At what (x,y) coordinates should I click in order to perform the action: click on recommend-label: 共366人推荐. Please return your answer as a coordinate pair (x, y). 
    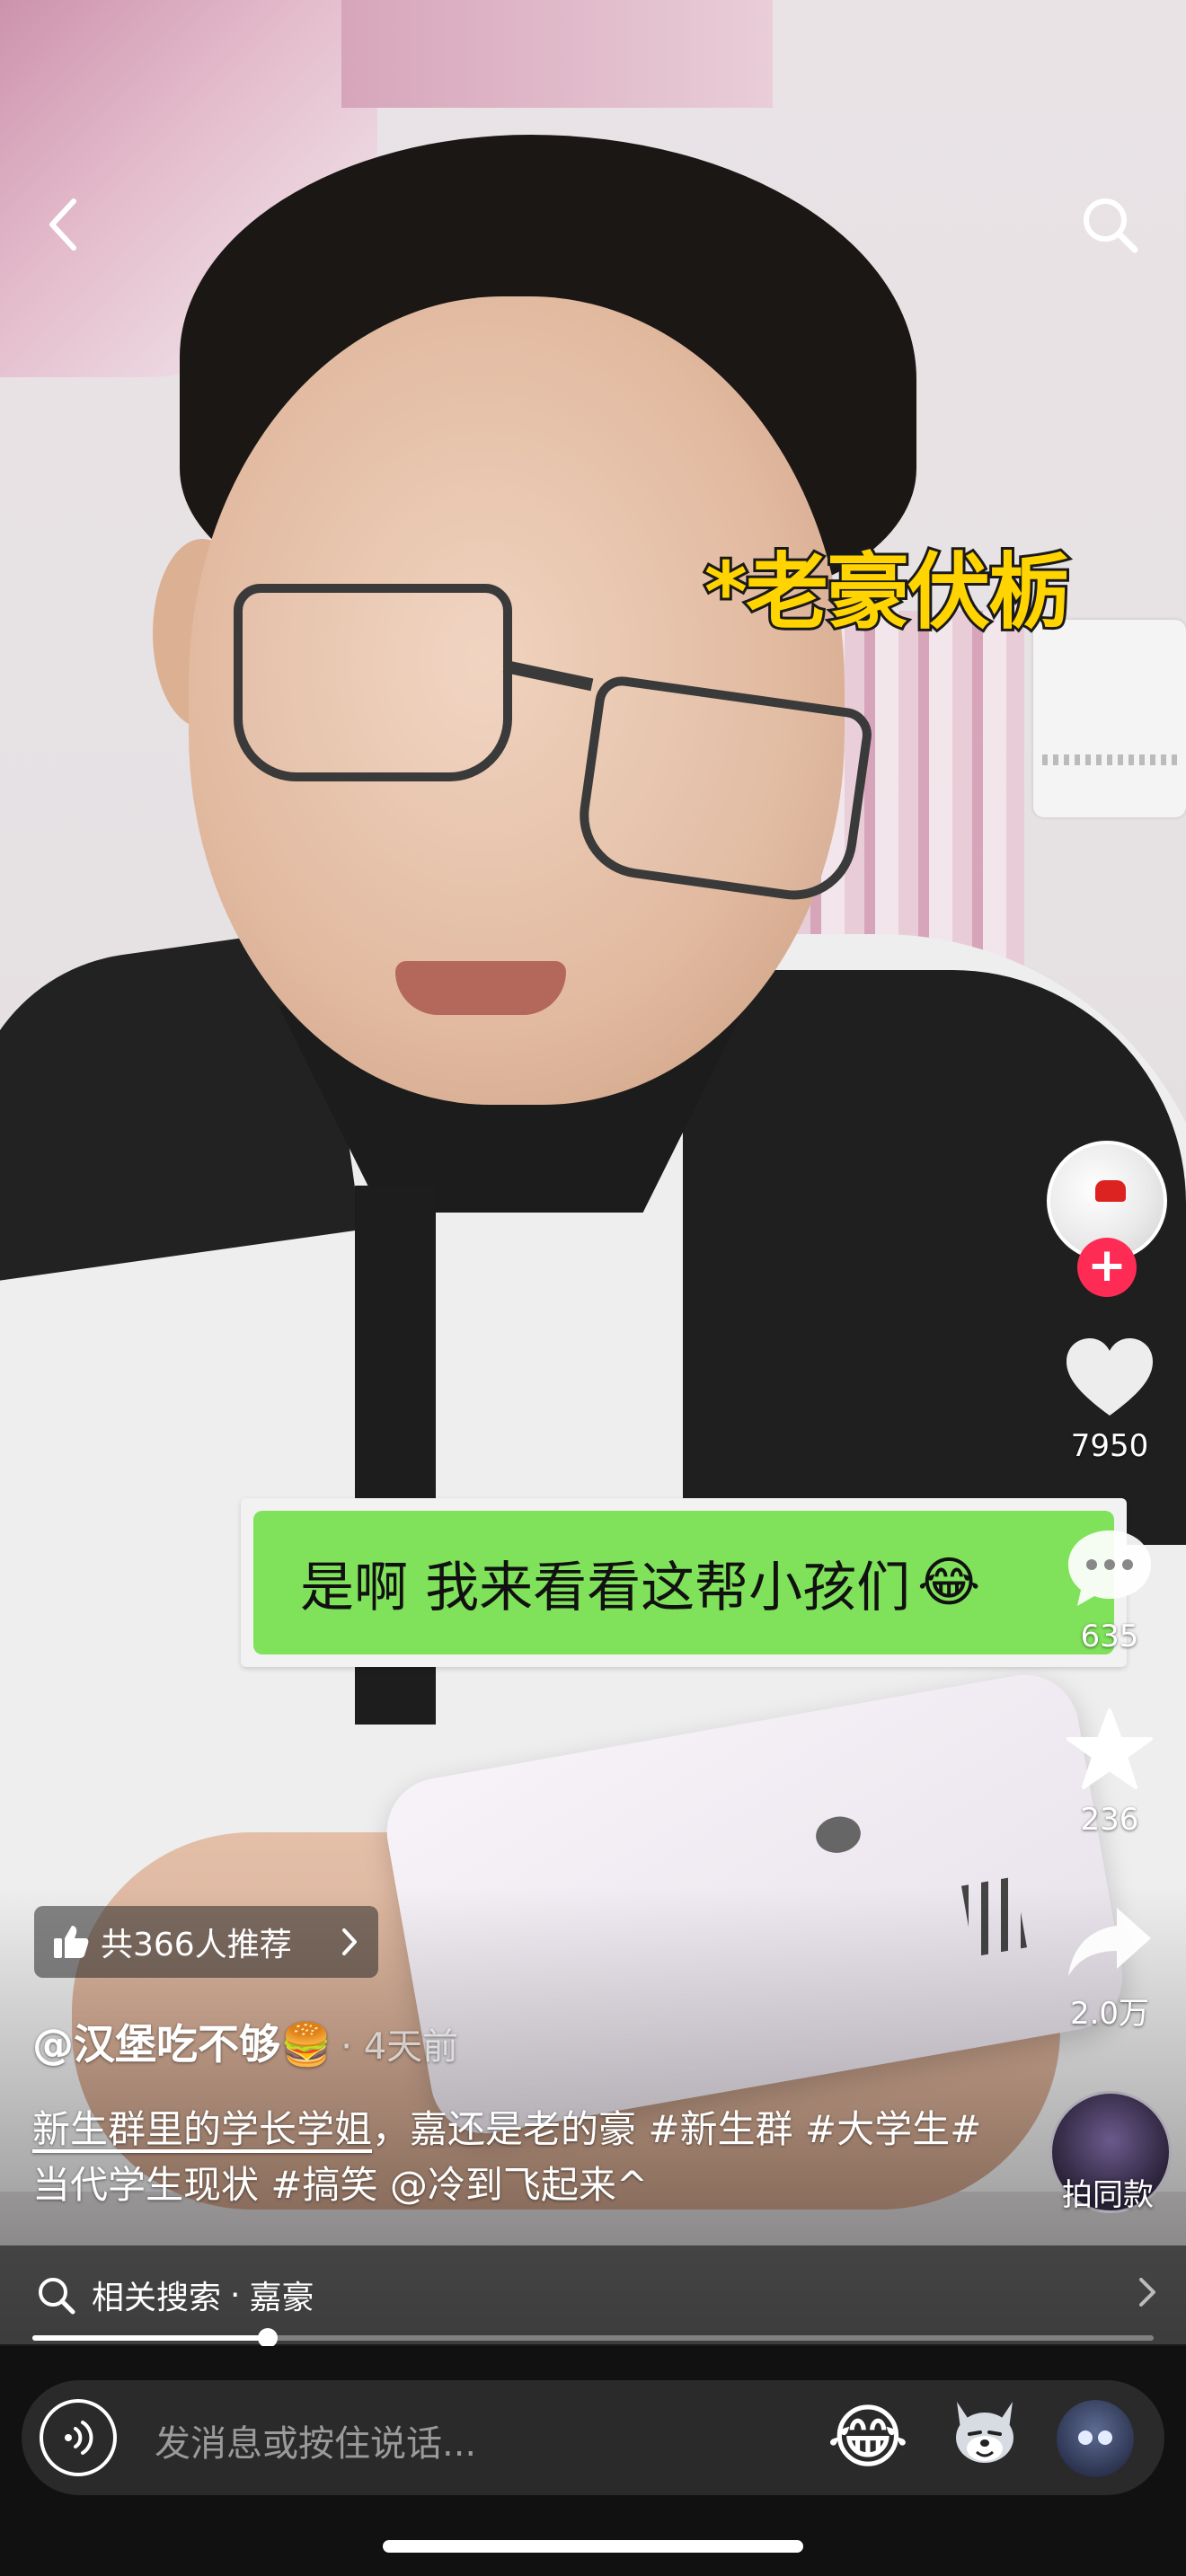
    Looking at the image, I should click on (196, 1945).